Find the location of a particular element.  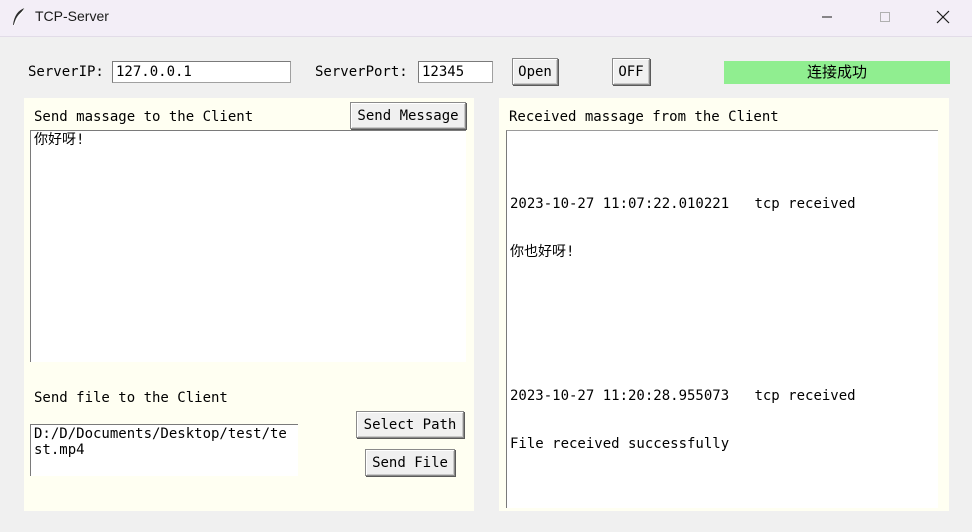

send-message-button: Send Message is located at coordinates (408, 115).